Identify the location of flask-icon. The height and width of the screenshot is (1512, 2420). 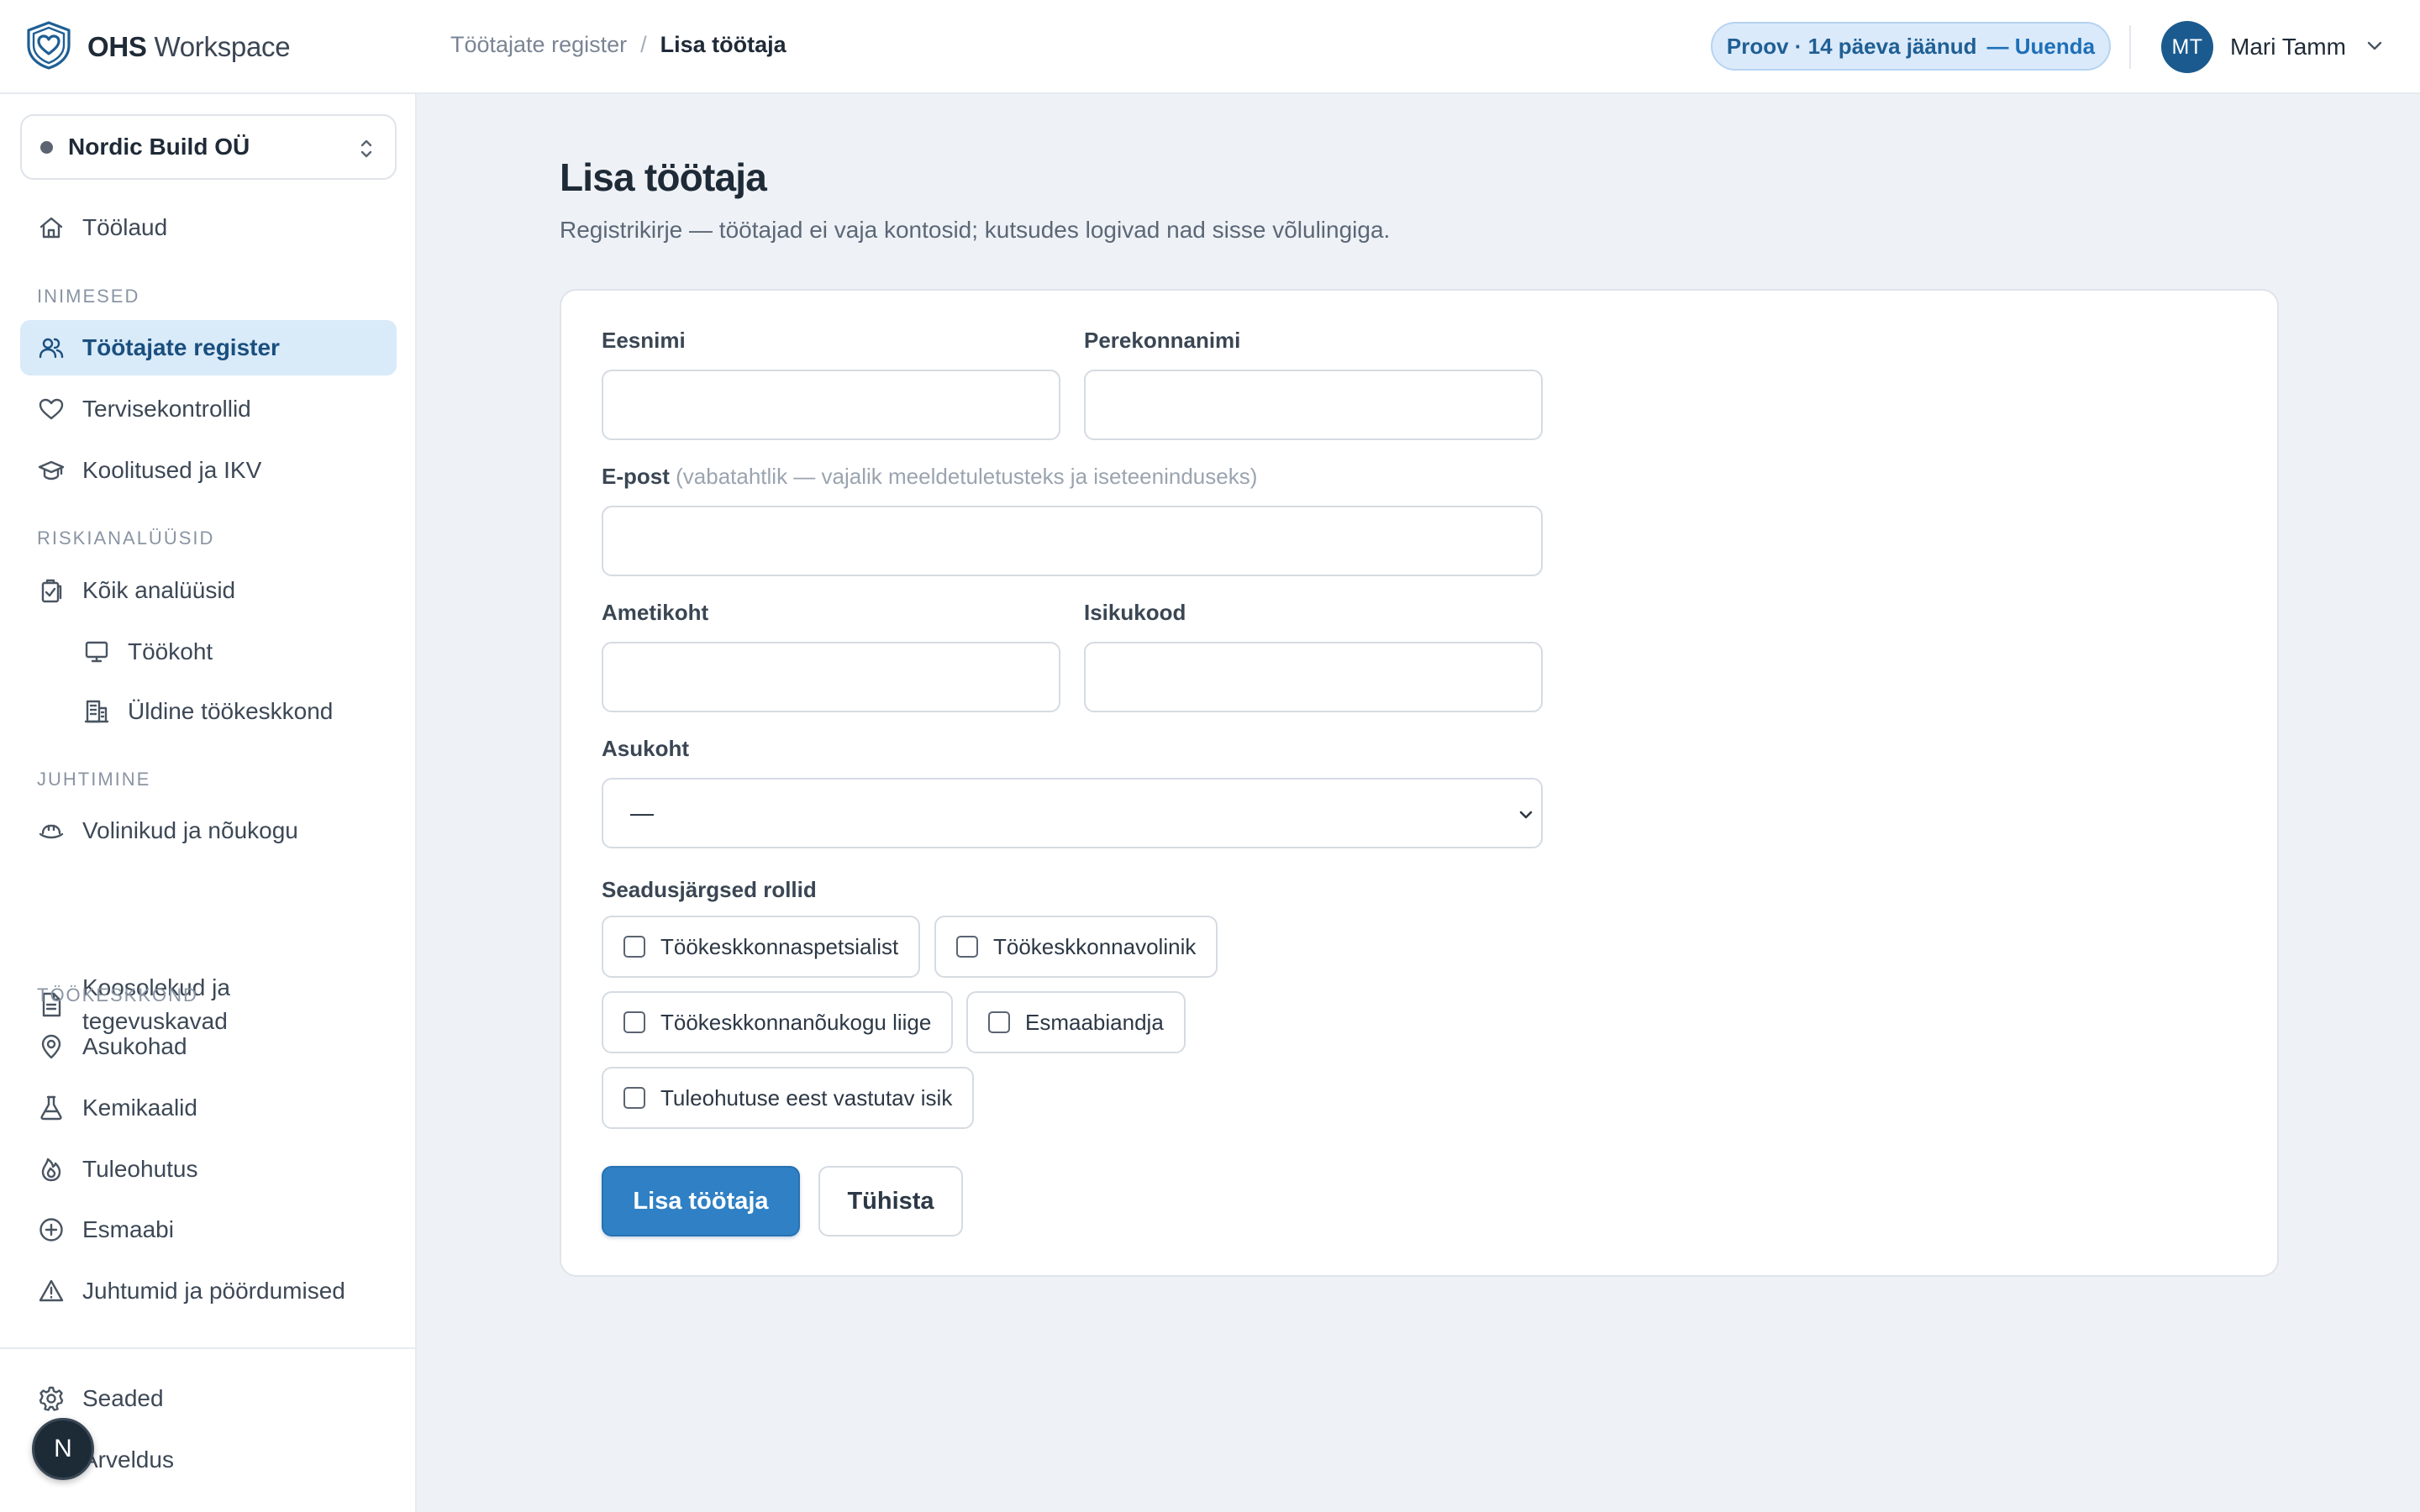
(52, 1108).